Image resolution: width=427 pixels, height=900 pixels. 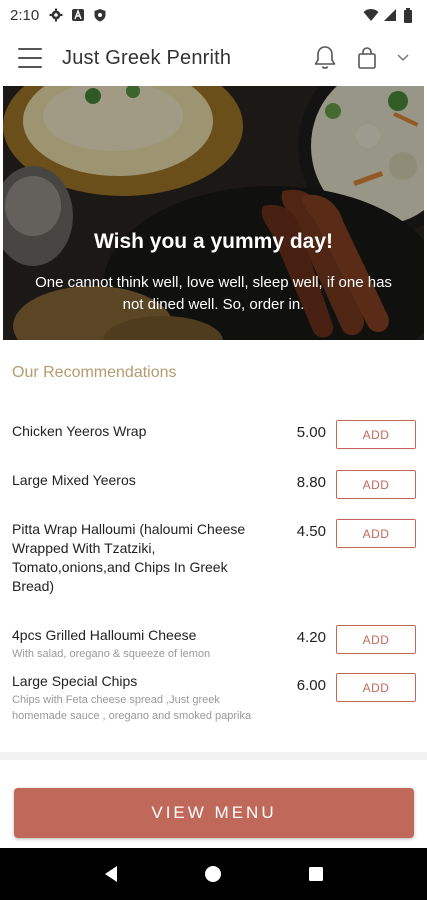 I want to click on chevron-down-icon, so click(x=403, y=58).